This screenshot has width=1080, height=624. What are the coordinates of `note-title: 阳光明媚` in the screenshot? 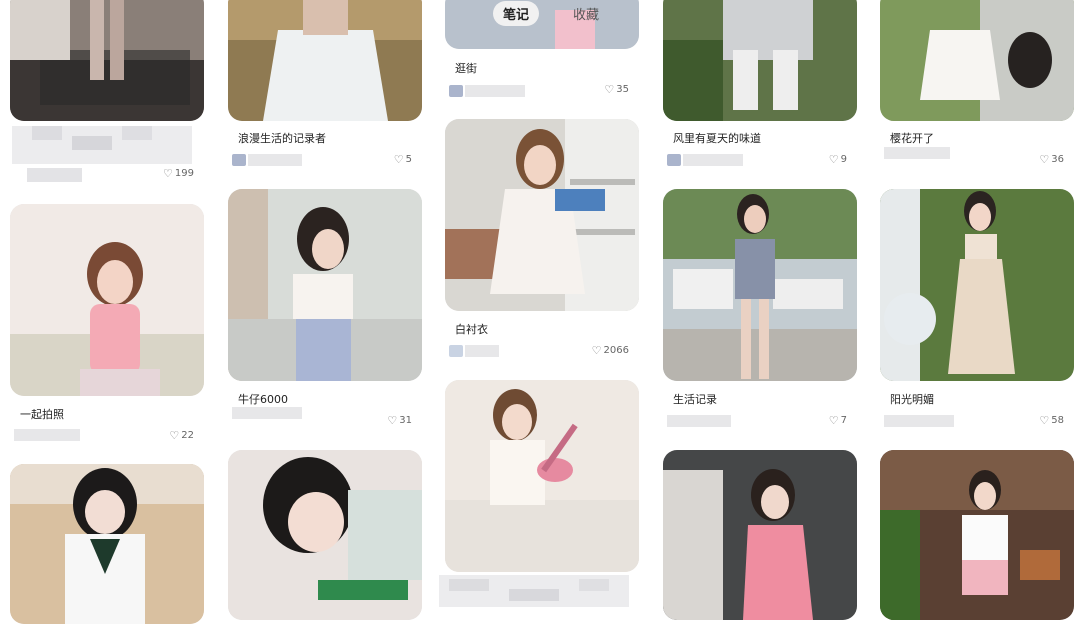 It's located at (912, 399).